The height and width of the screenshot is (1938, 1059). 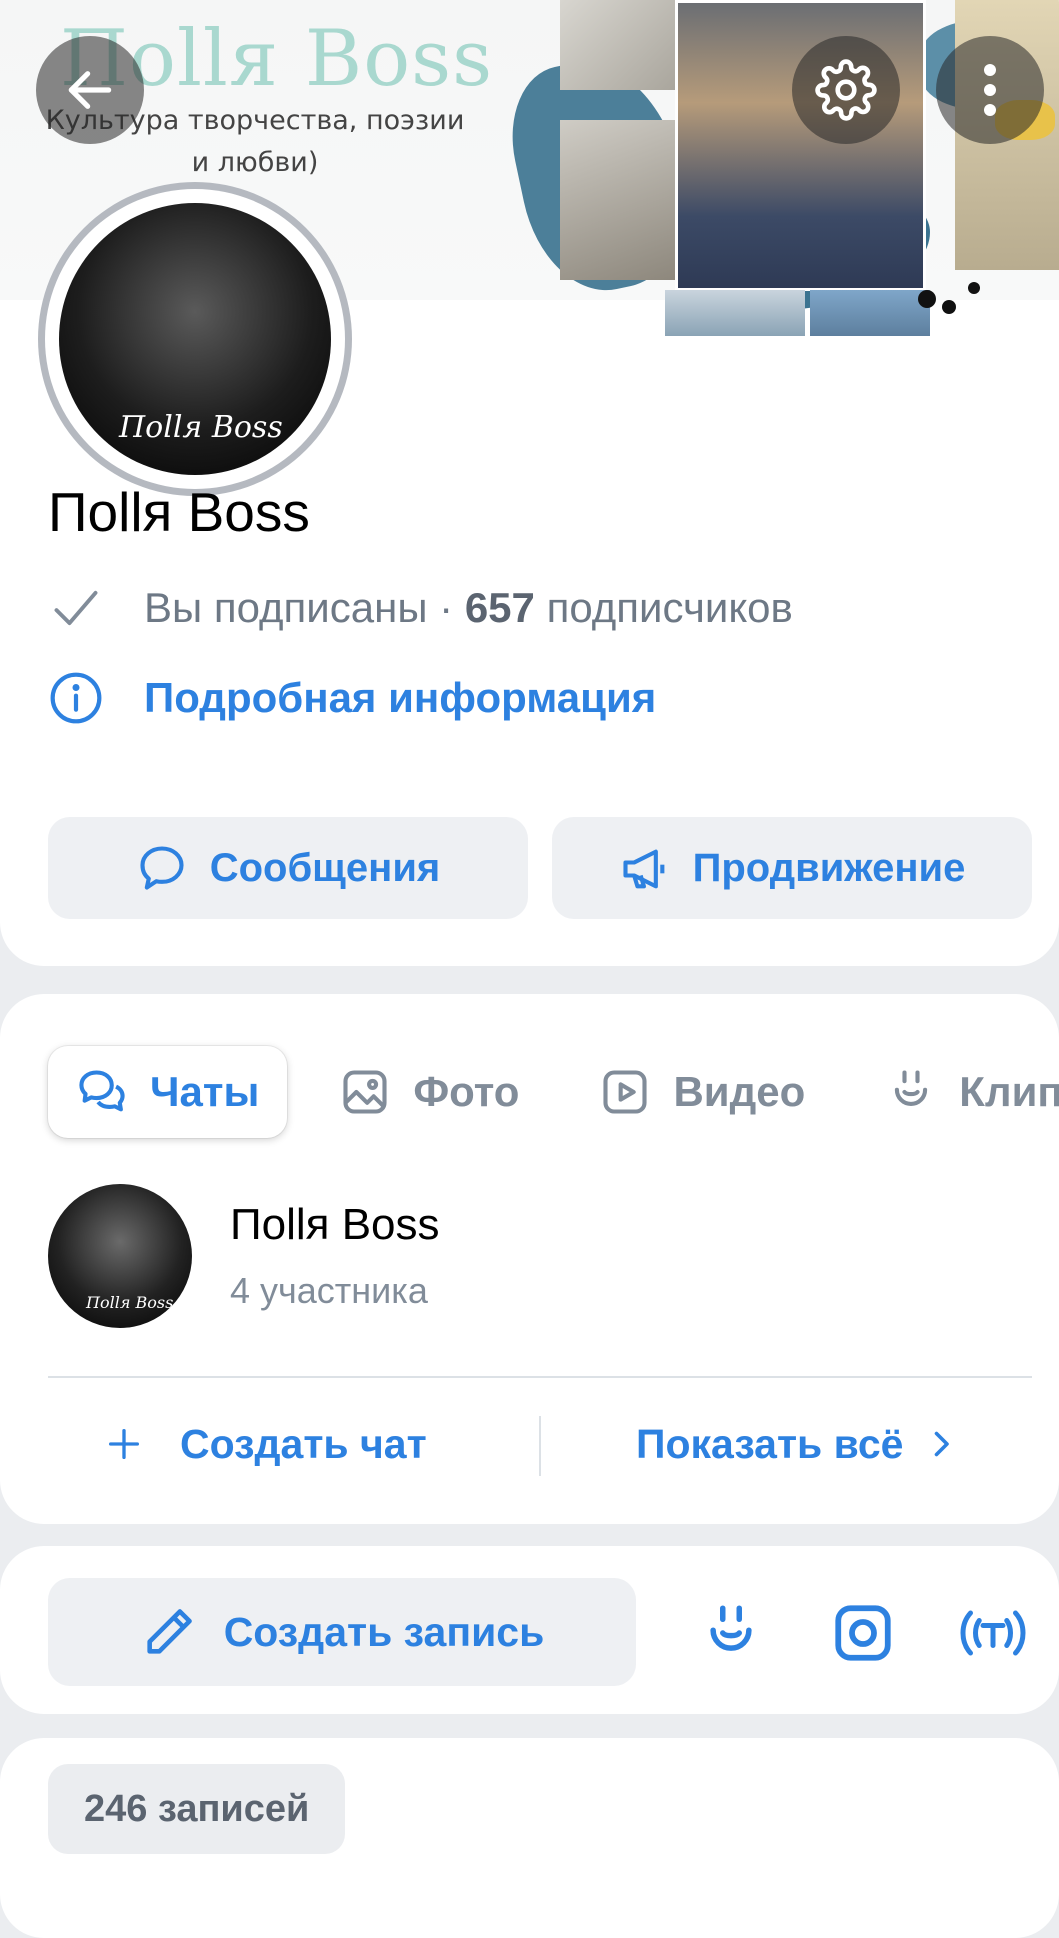 I want to click on tab-photo: Фото, so click(x=429, y=1092).